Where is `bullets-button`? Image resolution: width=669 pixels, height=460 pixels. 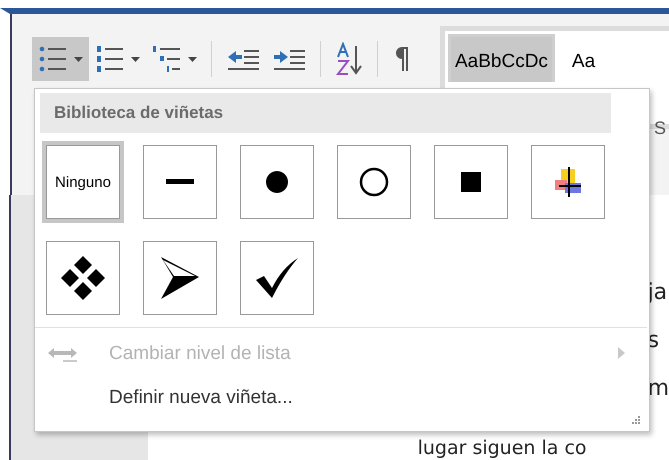
bullets-button is located at coordinates (60, 59).